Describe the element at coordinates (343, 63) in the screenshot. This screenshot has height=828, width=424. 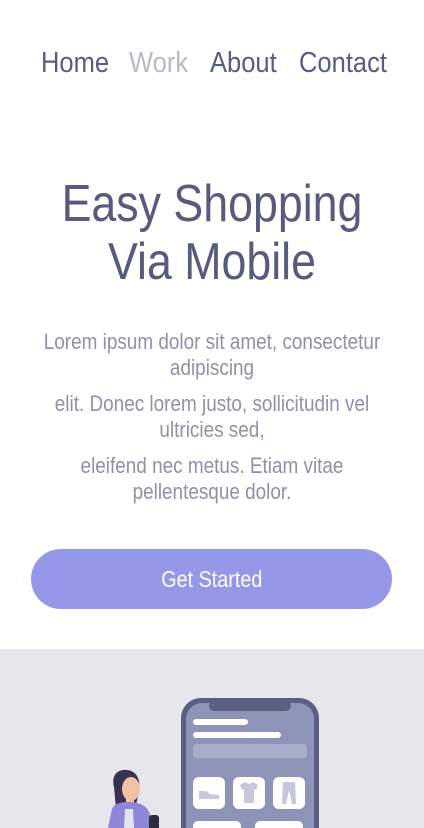
I see `nav-link-contact: Contact` at that location.